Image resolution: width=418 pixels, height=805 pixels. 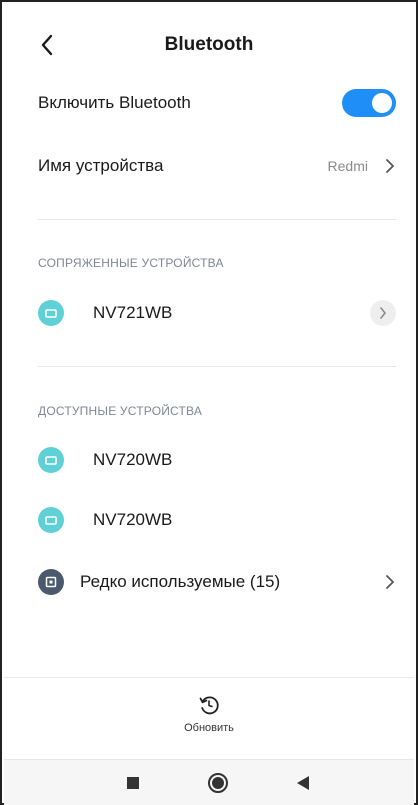 I want to click on triangle-back-icon, so click(x=303, y=783).